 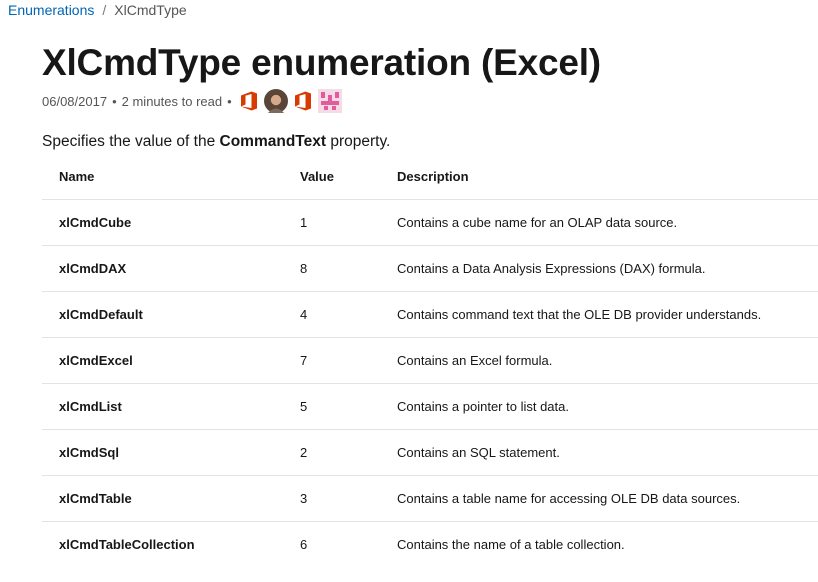 I want to click on member-description: Contains an Excel formula., so click(x=607, y=359).